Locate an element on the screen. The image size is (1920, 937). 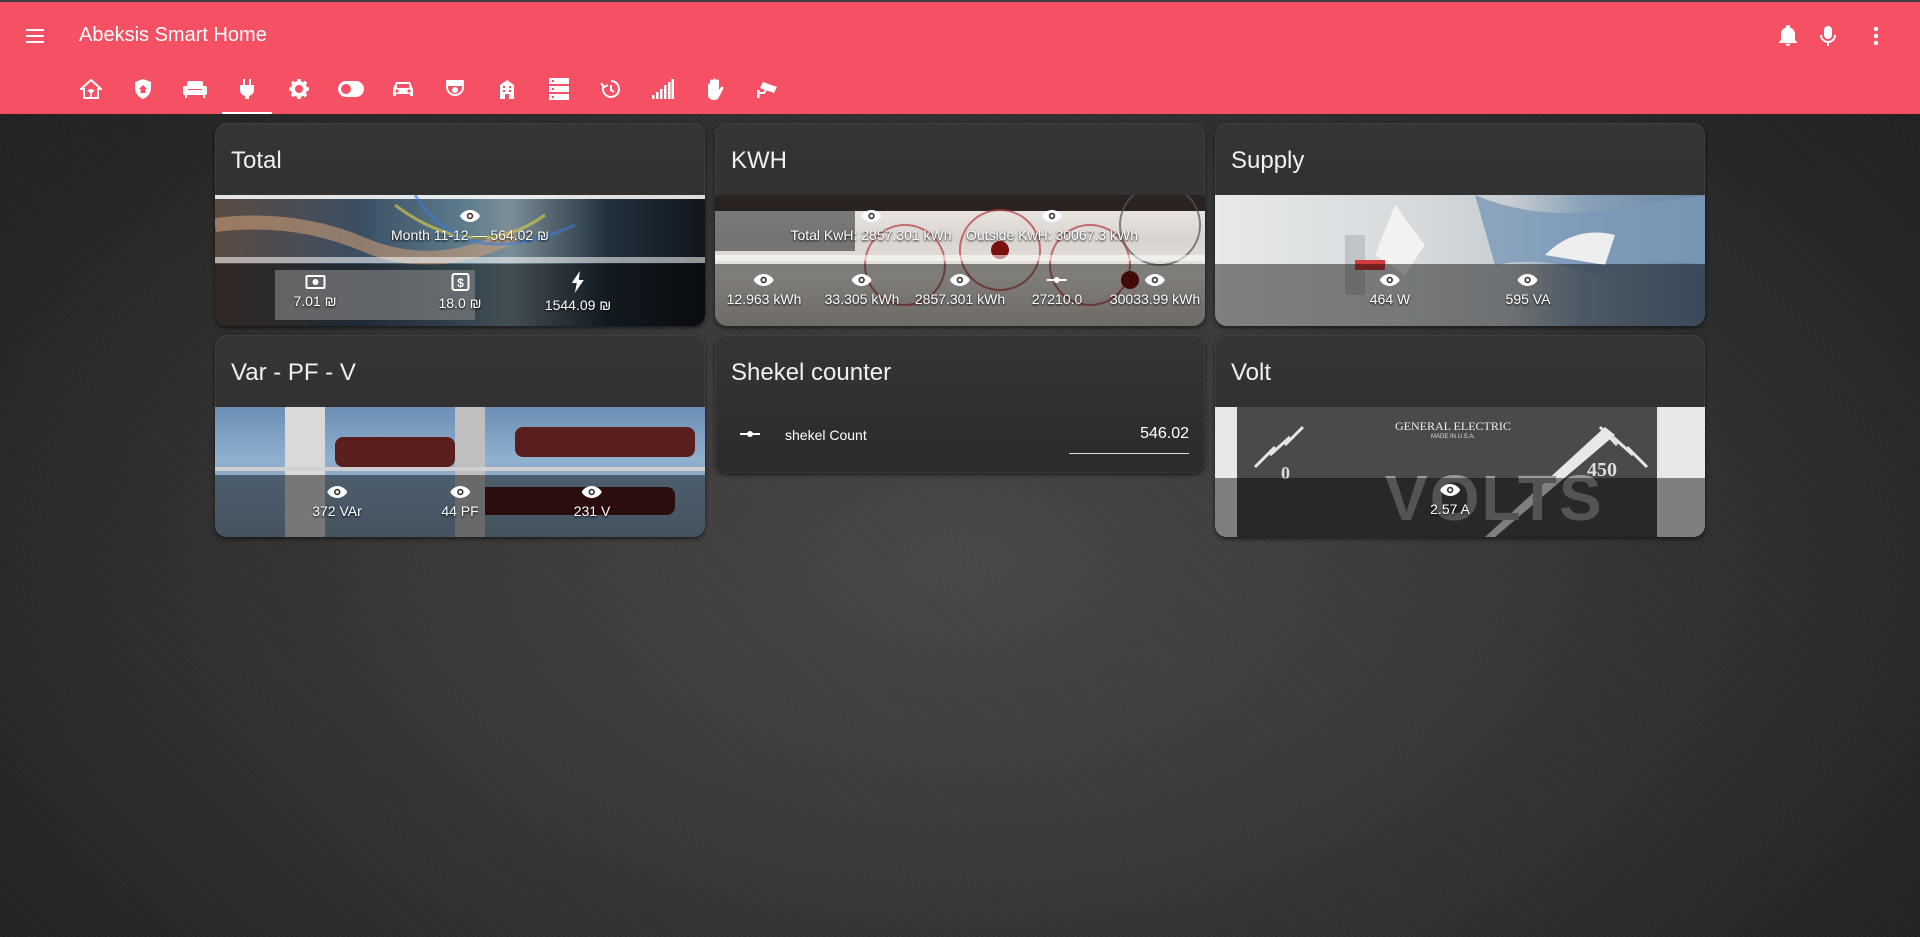
app-title: Abeksis Smart Home is located at coordinates (173, 35).